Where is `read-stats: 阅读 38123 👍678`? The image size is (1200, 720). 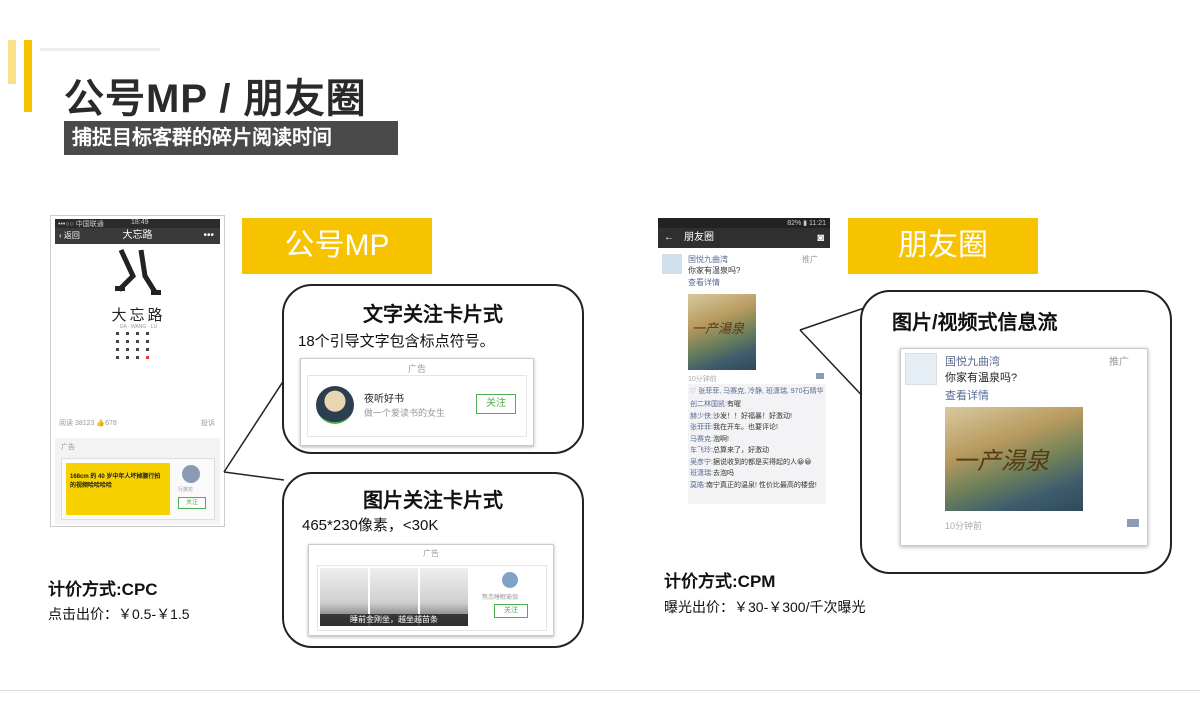 read-stats: 阅读 38123 👍678 is located at coordinates (88, 423).